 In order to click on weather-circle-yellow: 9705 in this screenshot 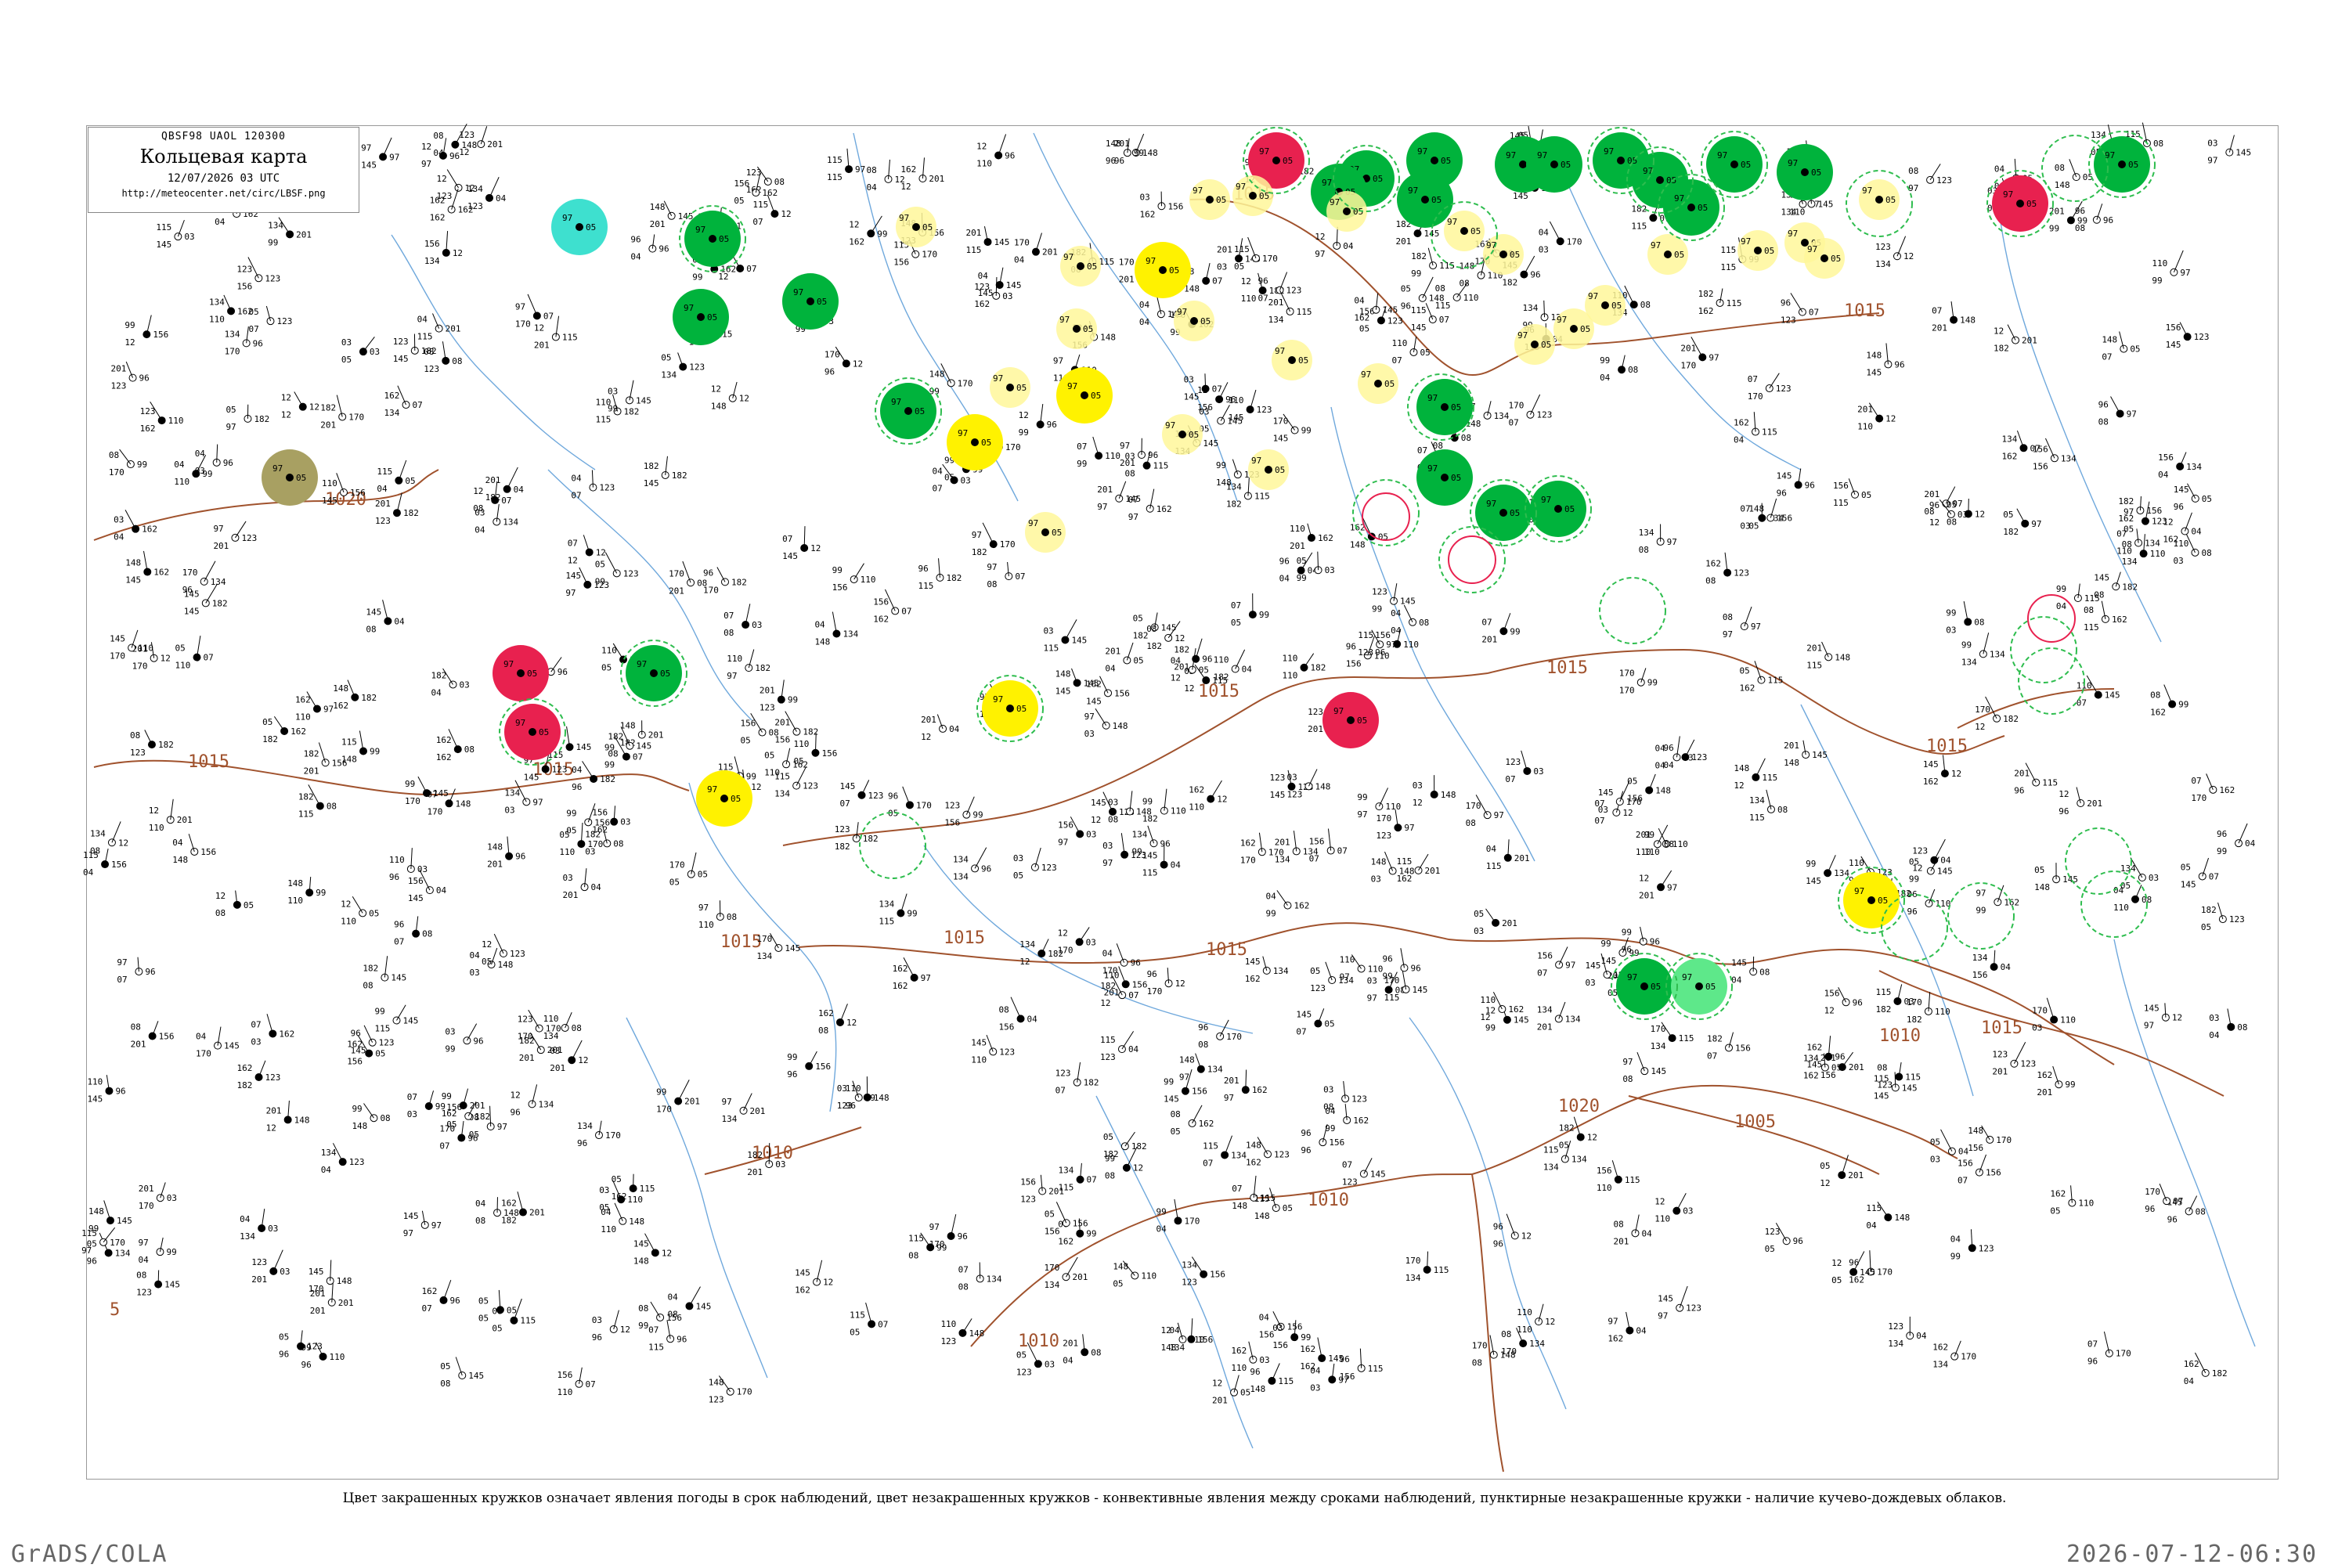, I will do `click(1084, 395)`.